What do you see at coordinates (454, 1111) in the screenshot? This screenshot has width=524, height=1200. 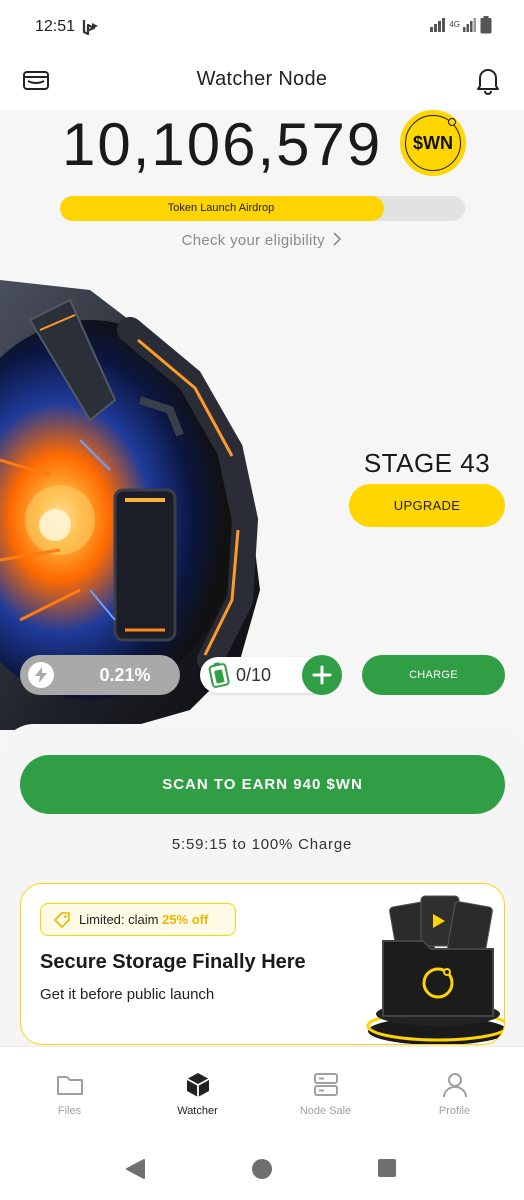 I see `nav-label-profile: Profile` at bounding box center [454, 1111].